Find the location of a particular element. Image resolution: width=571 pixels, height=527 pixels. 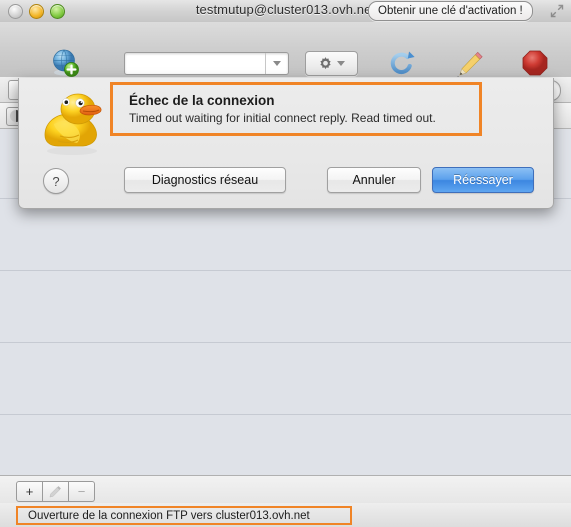

help-button: ? is located at coordinates (56, 181).